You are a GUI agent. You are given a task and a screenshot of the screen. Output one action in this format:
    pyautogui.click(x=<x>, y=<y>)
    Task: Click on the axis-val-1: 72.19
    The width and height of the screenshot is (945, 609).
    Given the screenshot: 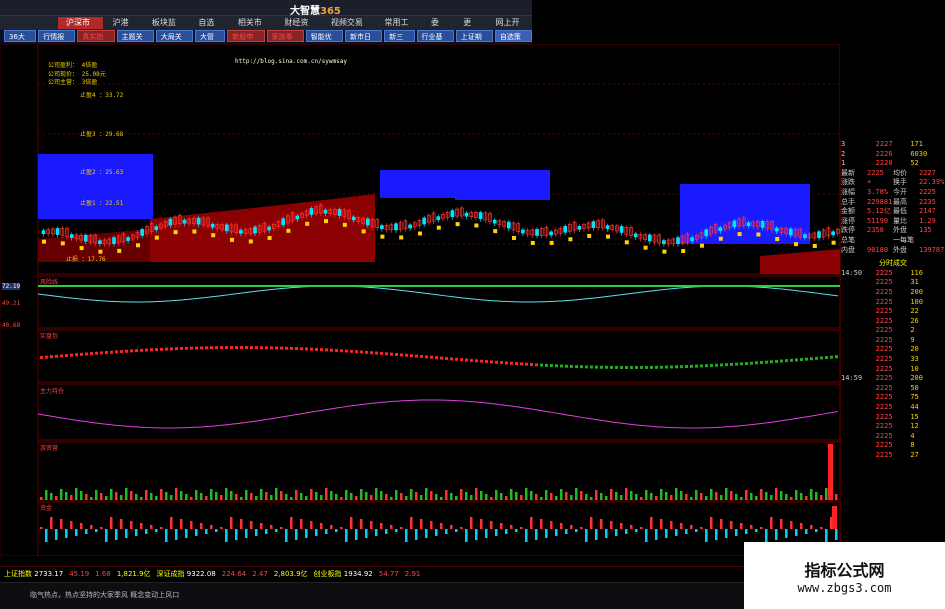 What is the action you would take?
    pyautogui.click(x=11, y=286)
    